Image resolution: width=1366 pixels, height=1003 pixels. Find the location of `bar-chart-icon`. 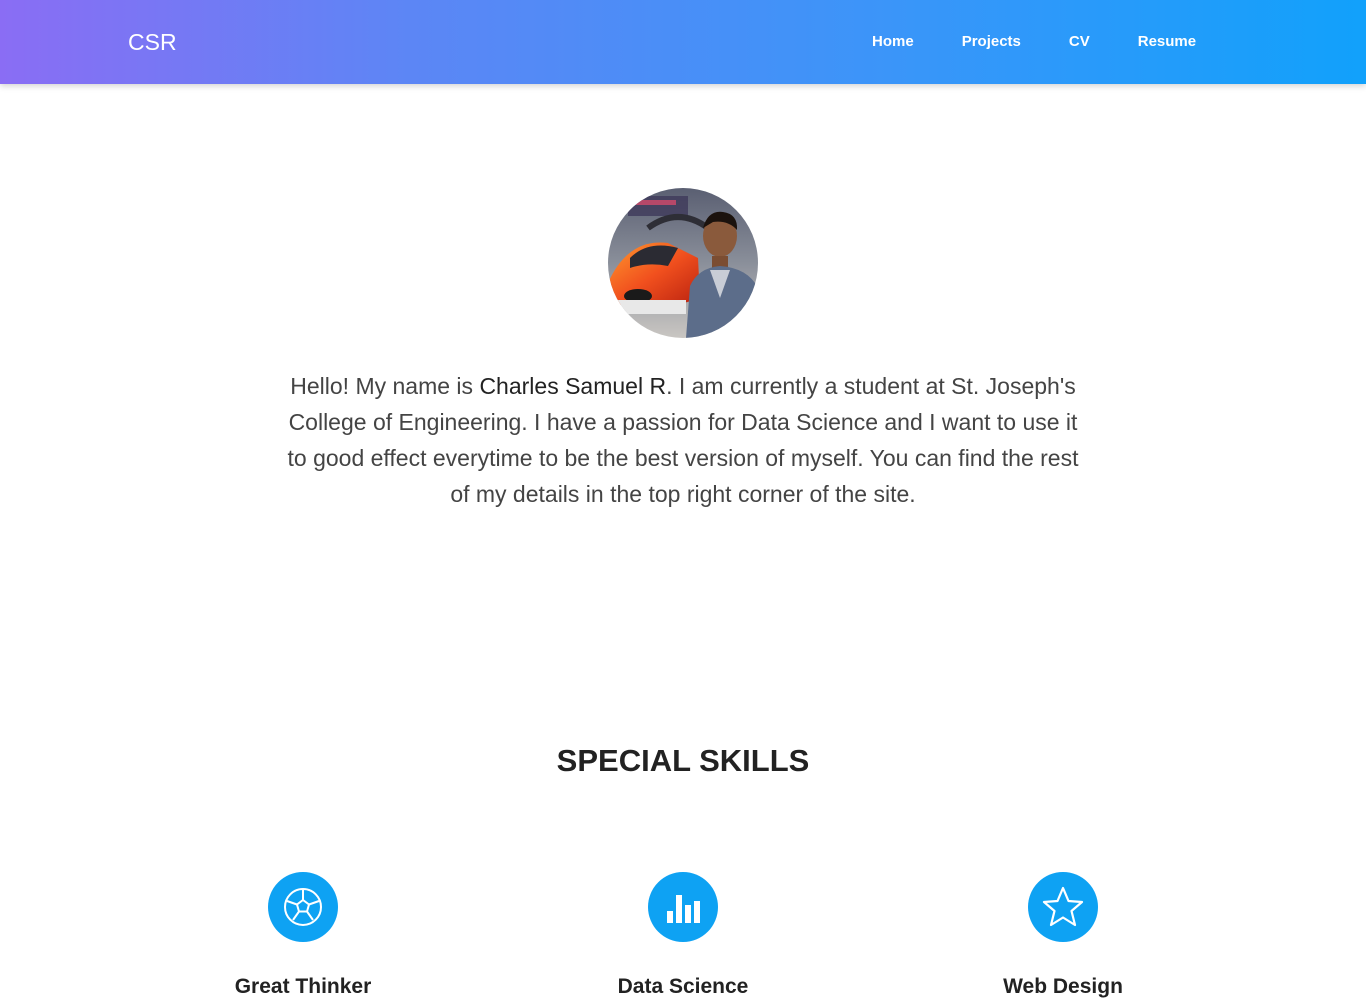

bar-chart-icon is located at coordinates (683, 907).